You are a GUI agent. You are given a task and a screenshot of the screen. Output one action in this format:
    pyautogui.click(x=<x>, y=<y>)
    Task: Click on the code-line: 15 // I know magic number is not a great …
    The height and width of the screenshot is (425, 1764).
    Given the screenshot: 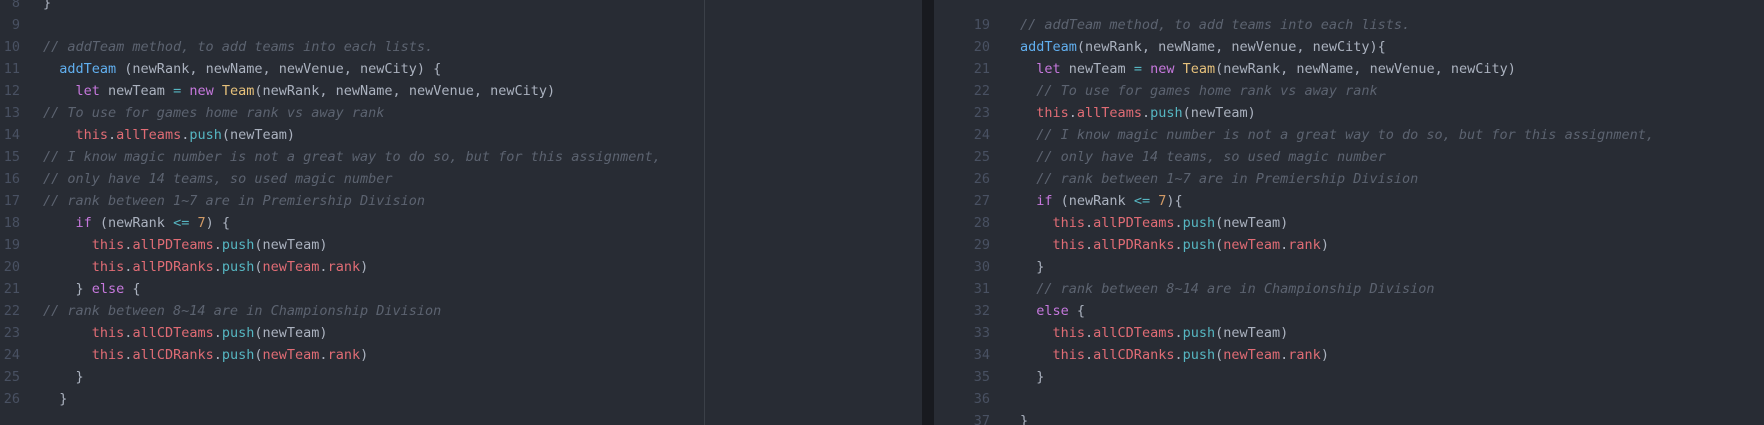 What is the action you would take?
    pyautogui.click(x=461, y=157)
    